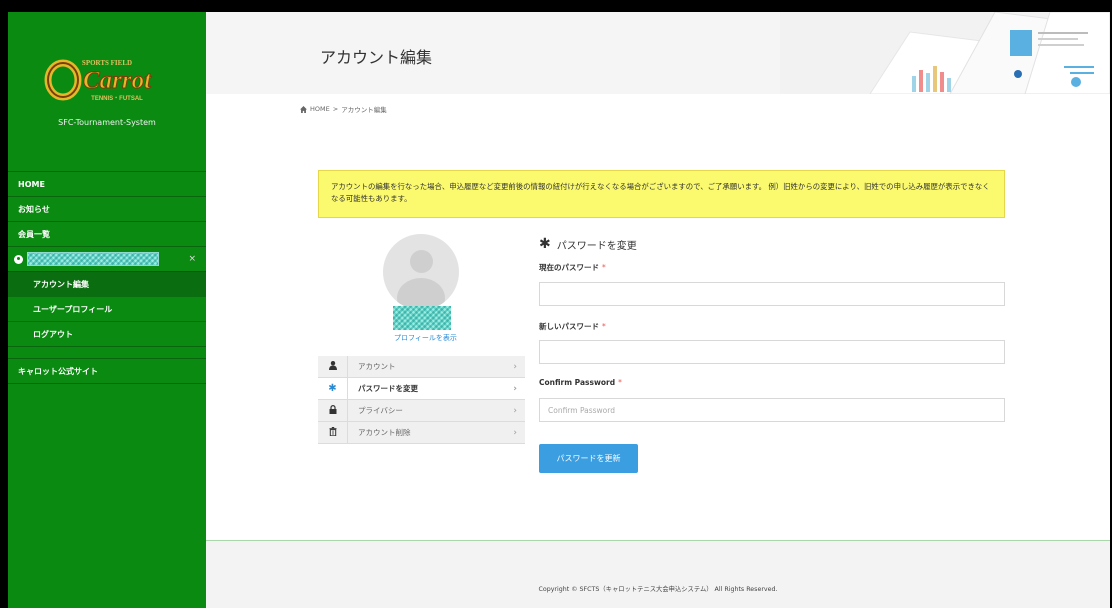  What do you see at coordinates (377, 366) in the screenshot?
I see `menu-item-label: アカウント` at bounding box center [377, 366].